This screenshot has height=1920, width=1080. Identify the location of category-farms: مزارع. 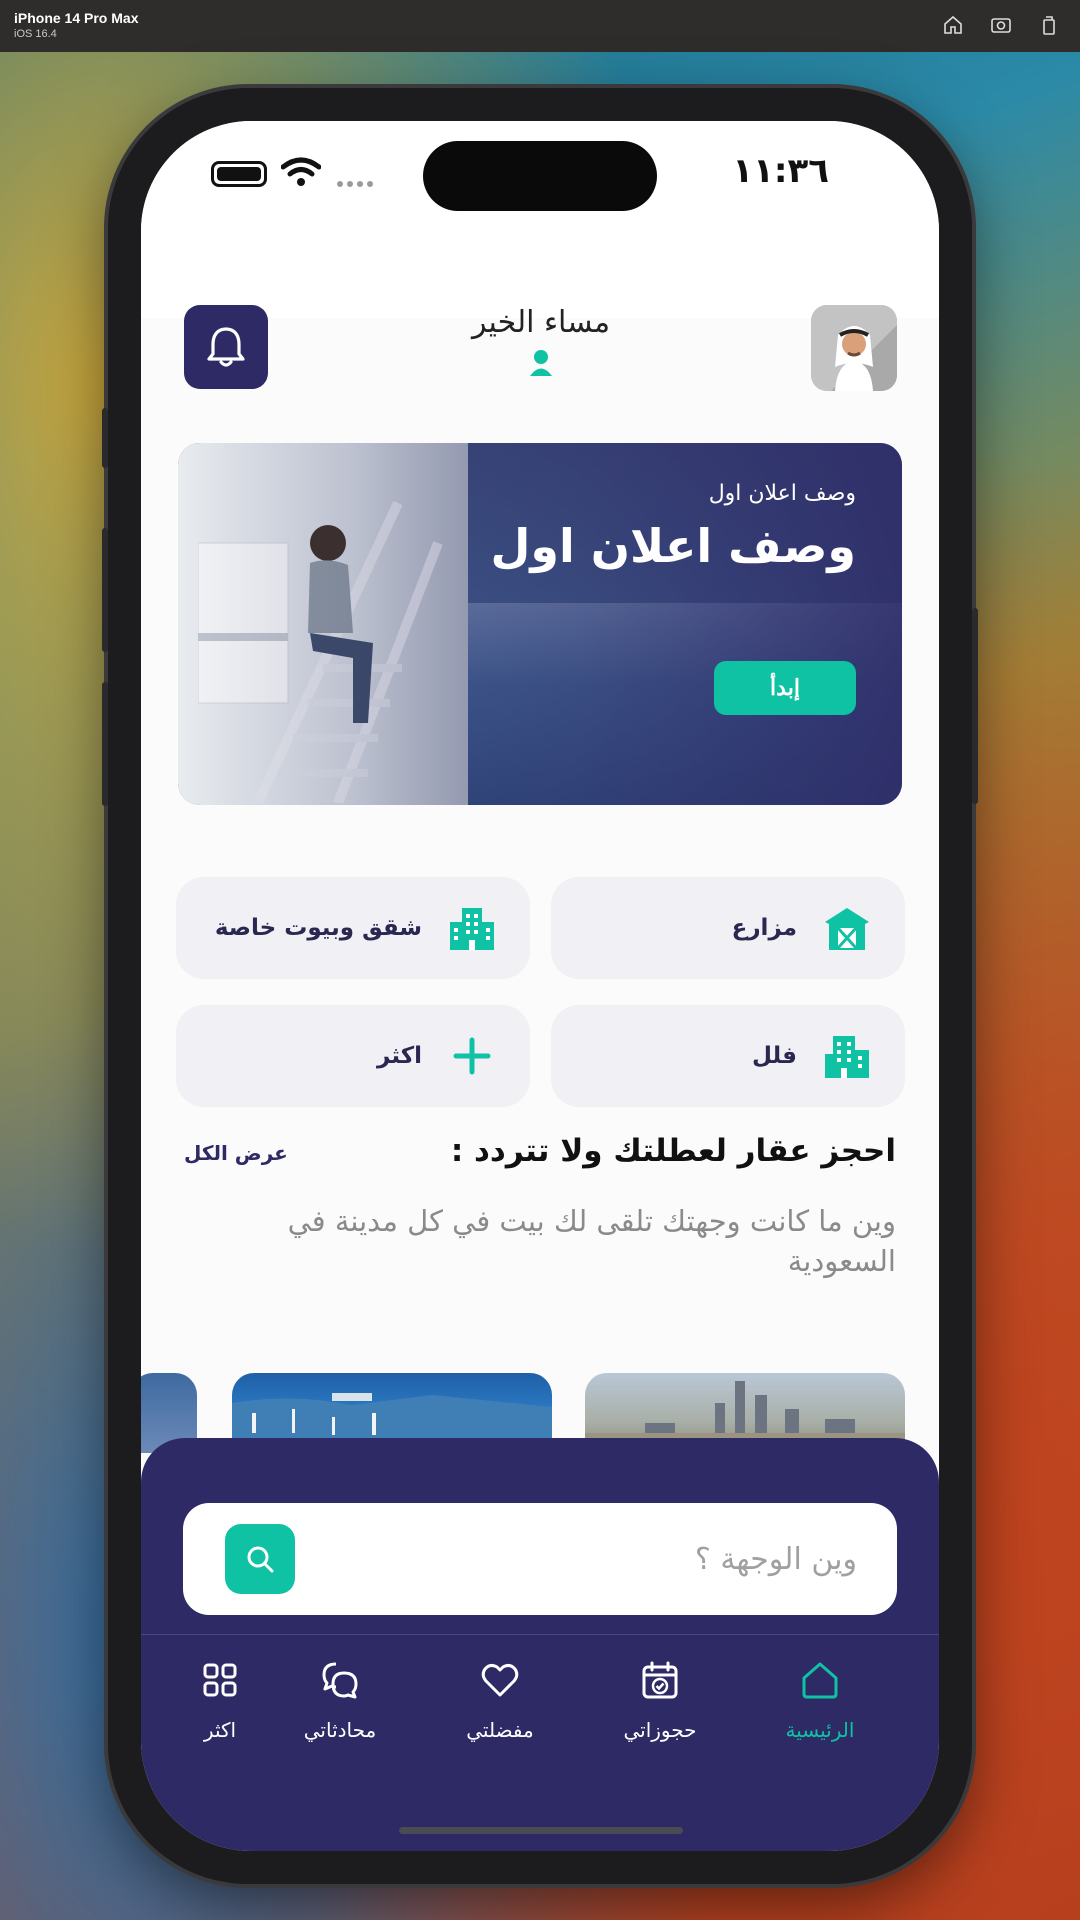
(728, 928).